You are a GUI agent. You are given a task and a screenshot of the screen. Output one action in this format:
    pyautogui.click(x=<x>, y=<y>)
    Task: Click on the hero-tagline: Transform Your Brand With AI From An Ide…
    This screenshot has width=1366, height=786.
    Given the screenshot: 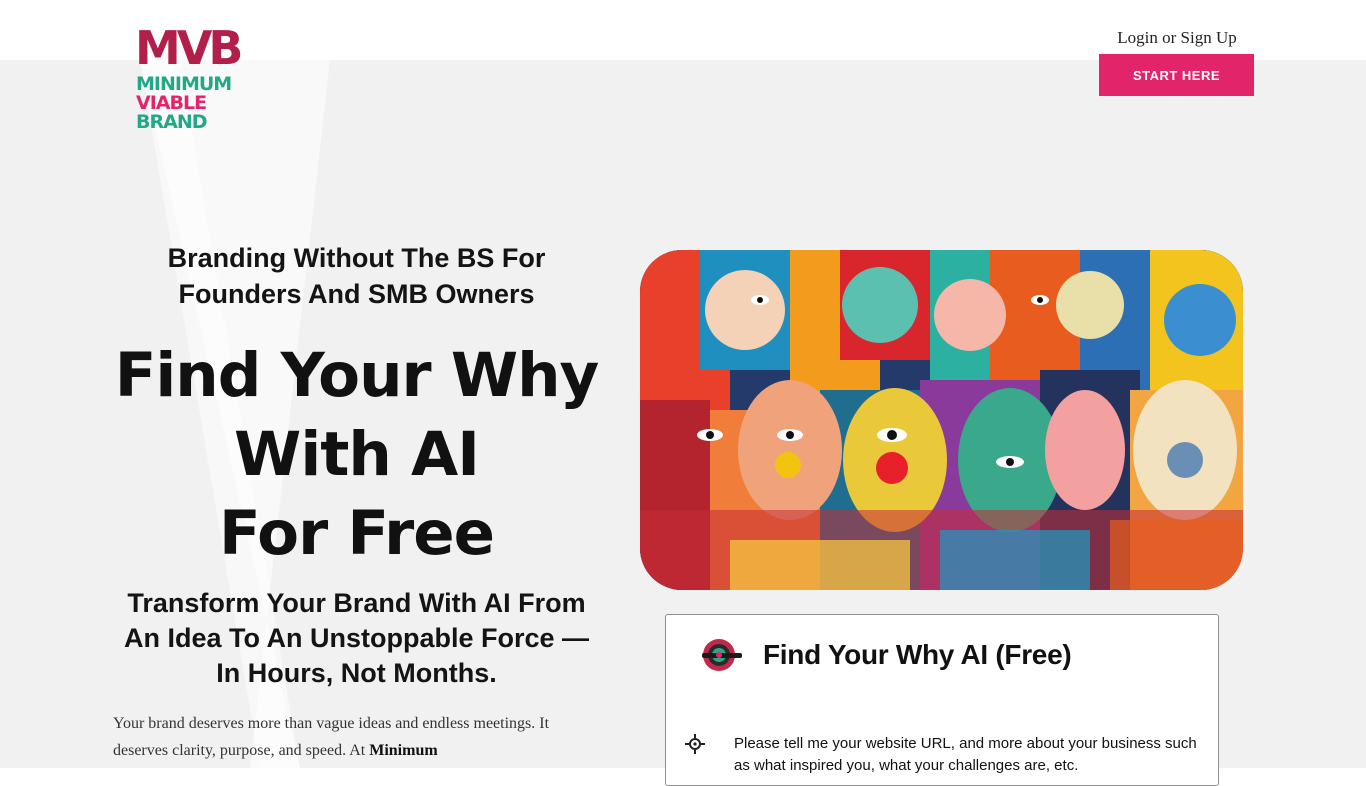 What is the action you would take?
    pyautogui.click(x=356, y=638)
    